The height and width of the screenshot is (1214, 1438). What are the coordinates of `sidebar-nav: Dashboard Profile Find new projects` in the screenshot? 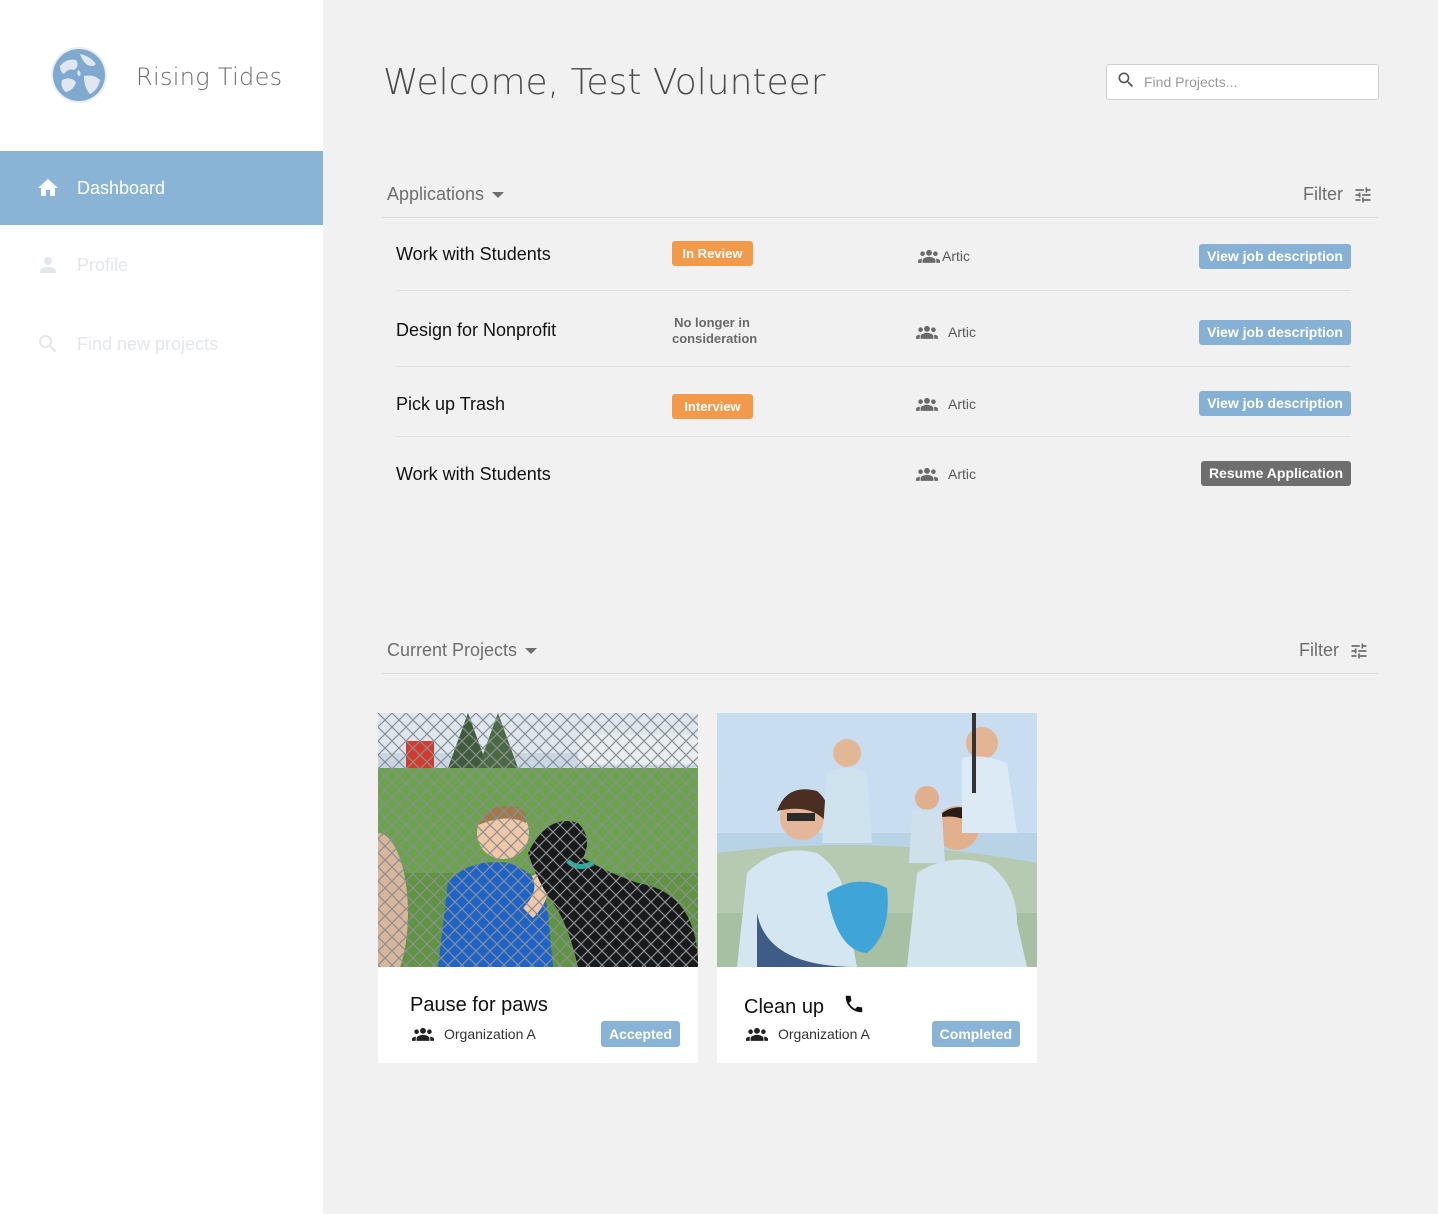 It's located at (161, 267).